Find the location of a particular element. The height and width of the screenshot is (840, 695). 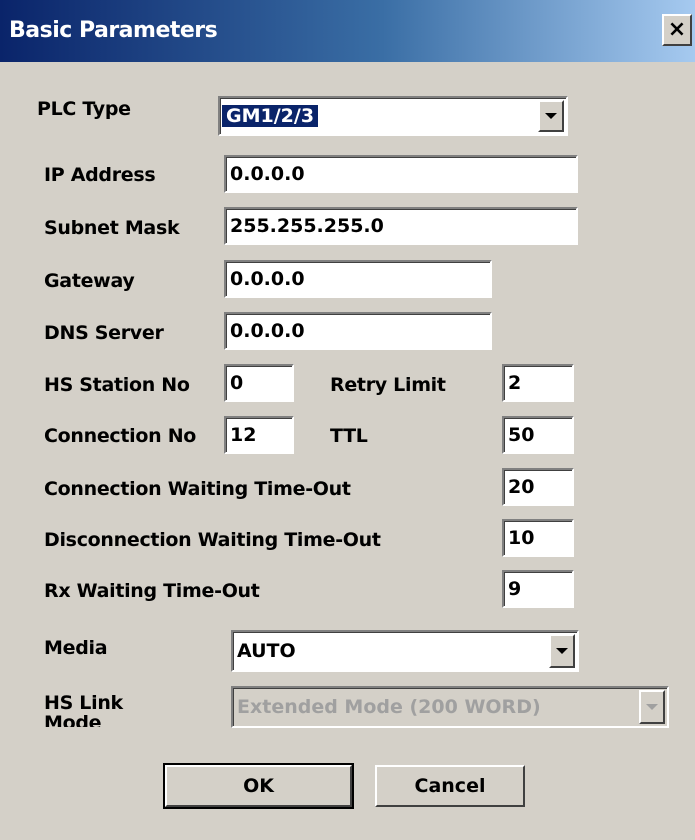

media-dropdown-button is located at coordinates (562, 651).